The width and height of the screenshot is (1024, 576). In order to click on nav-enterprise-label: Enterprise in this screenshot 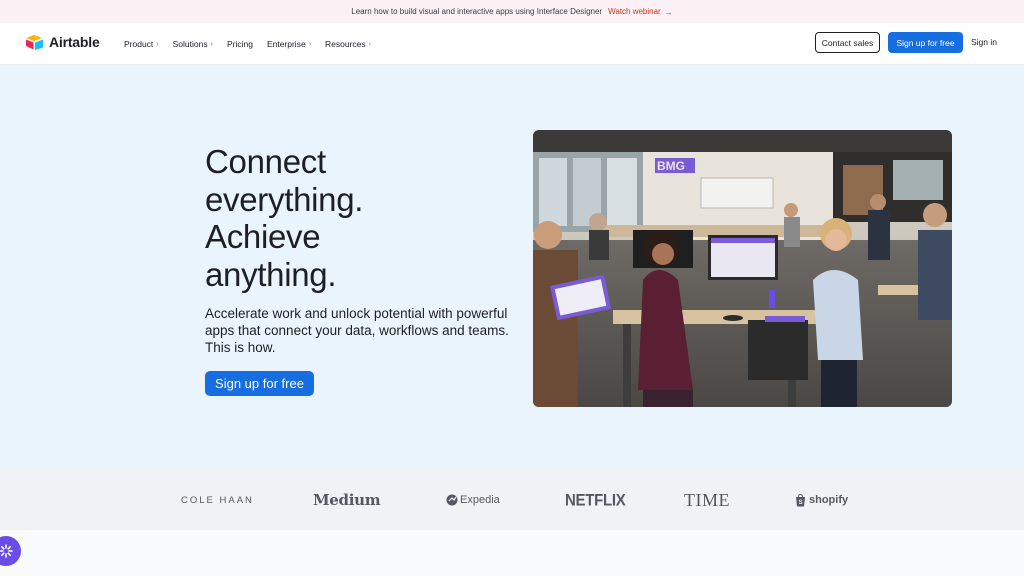, I will do `click(286, 44)`.